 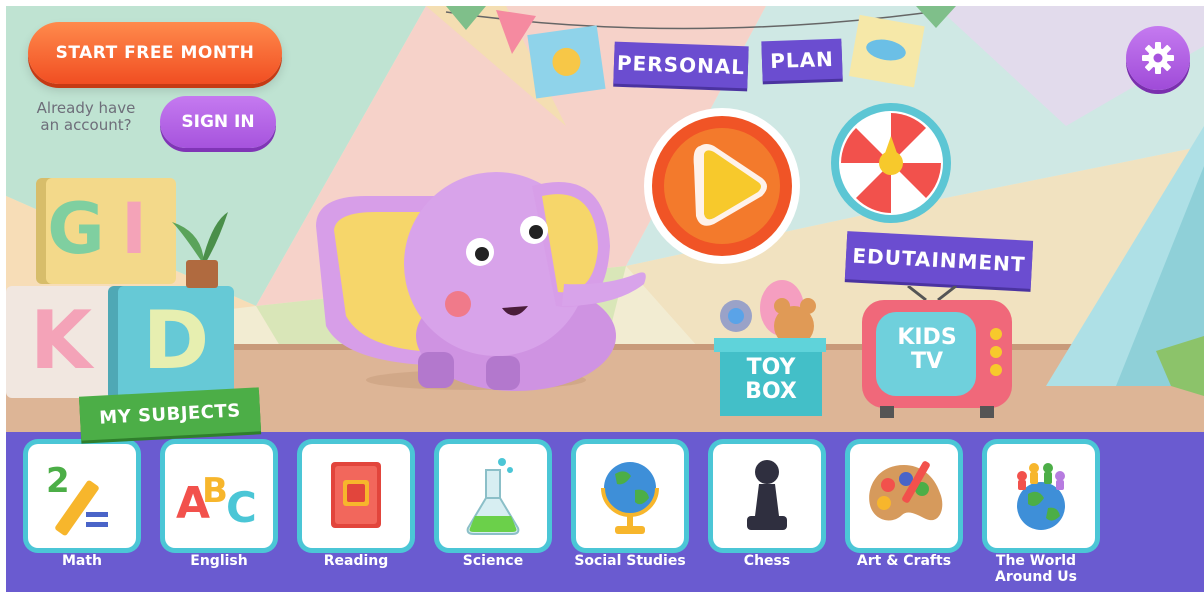 What do you see at coordinates (155, 53) in the screenshot?
I see `start-free-month-button: START FREE MONTH` at bounding box center [155, 53].